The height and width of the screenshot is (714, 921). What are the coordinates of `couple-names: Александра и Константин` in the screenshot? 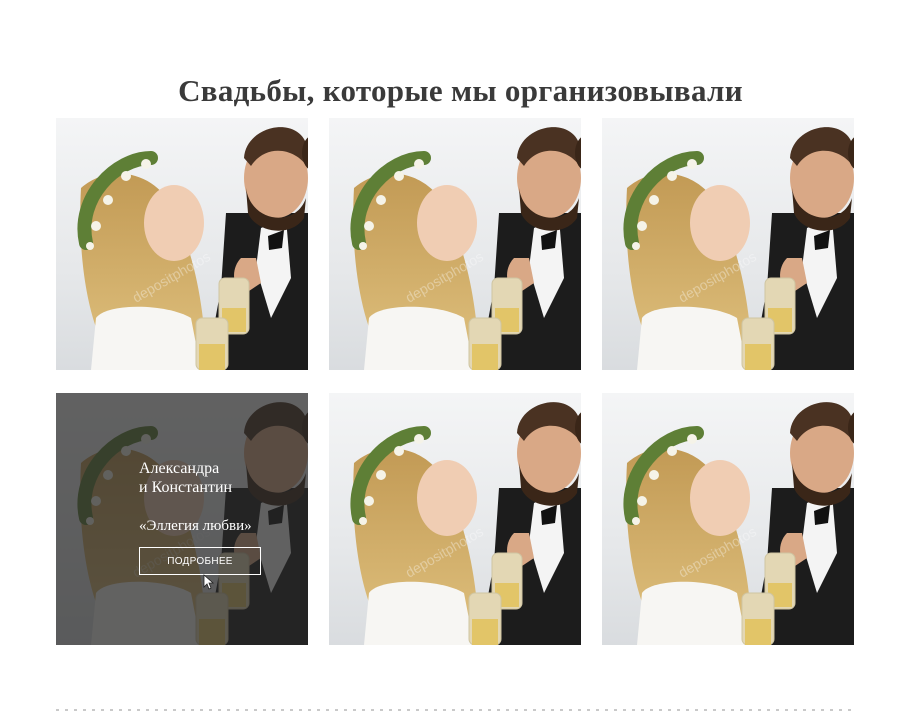 It's located at (186, 478).